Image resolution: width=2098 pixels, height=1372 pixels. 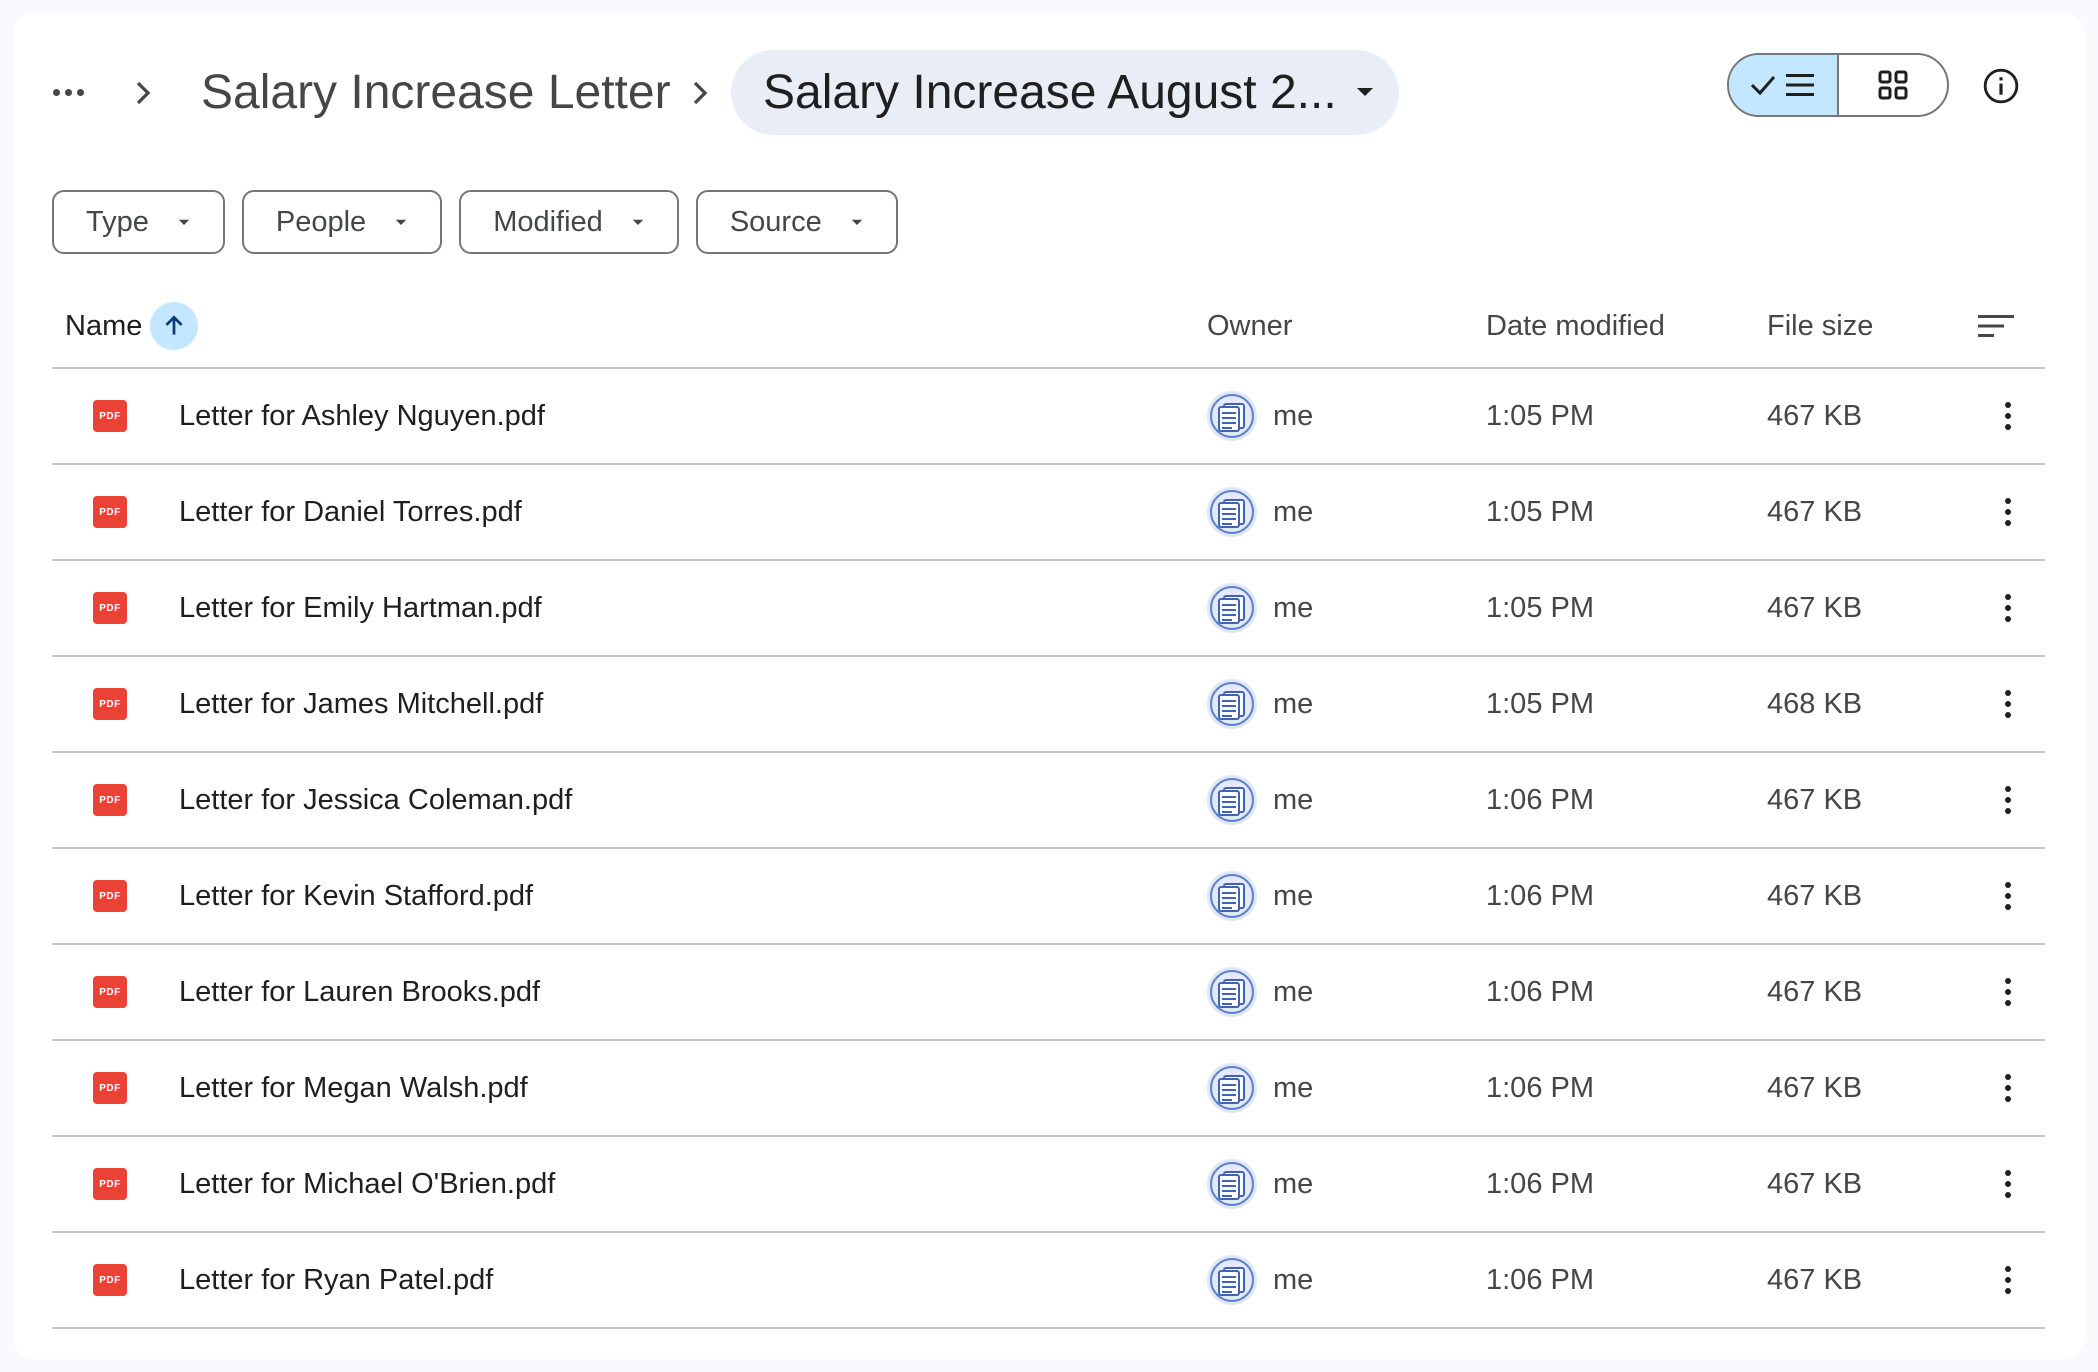 What do you see at coordinates (336, 1280) in the screenshot?
I see `file-name: Letter for Ryan Patel.pdf` at bounding box center [336, 1280].